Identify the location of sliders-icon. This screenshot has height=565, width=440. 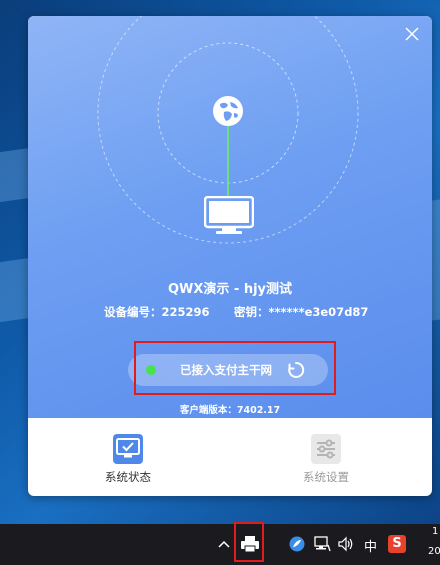
(326, 449).